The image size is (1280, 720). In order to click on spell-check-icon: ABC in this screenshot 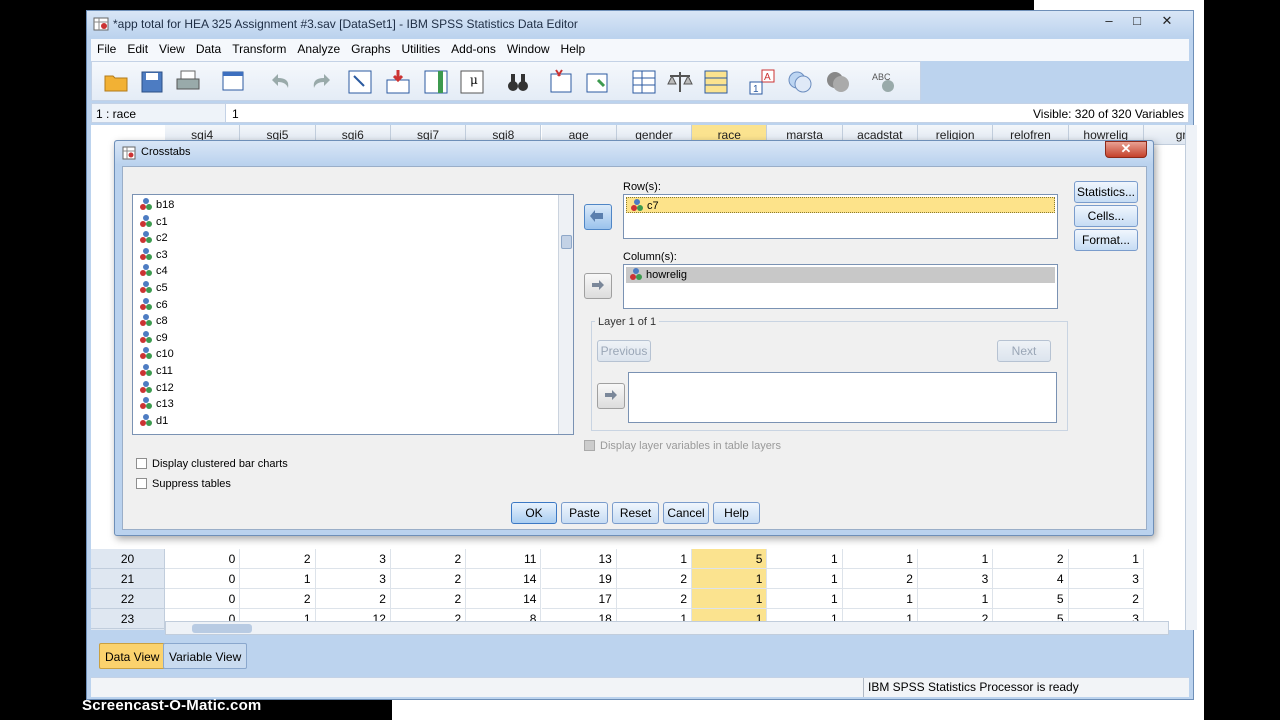, I will do `click(884, 82)`.